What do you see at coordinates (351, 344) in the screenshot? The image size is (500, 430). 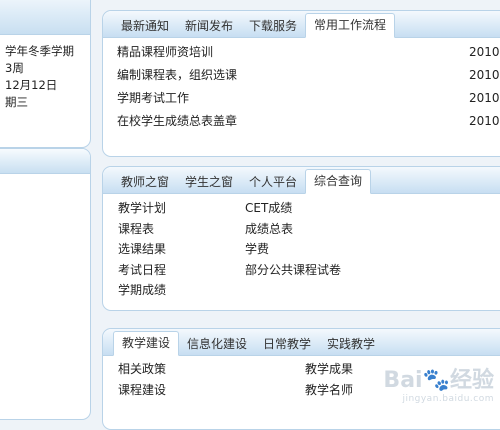 I see `tab-practice-teaching: 实践教学` at bounding box center [351, 344].